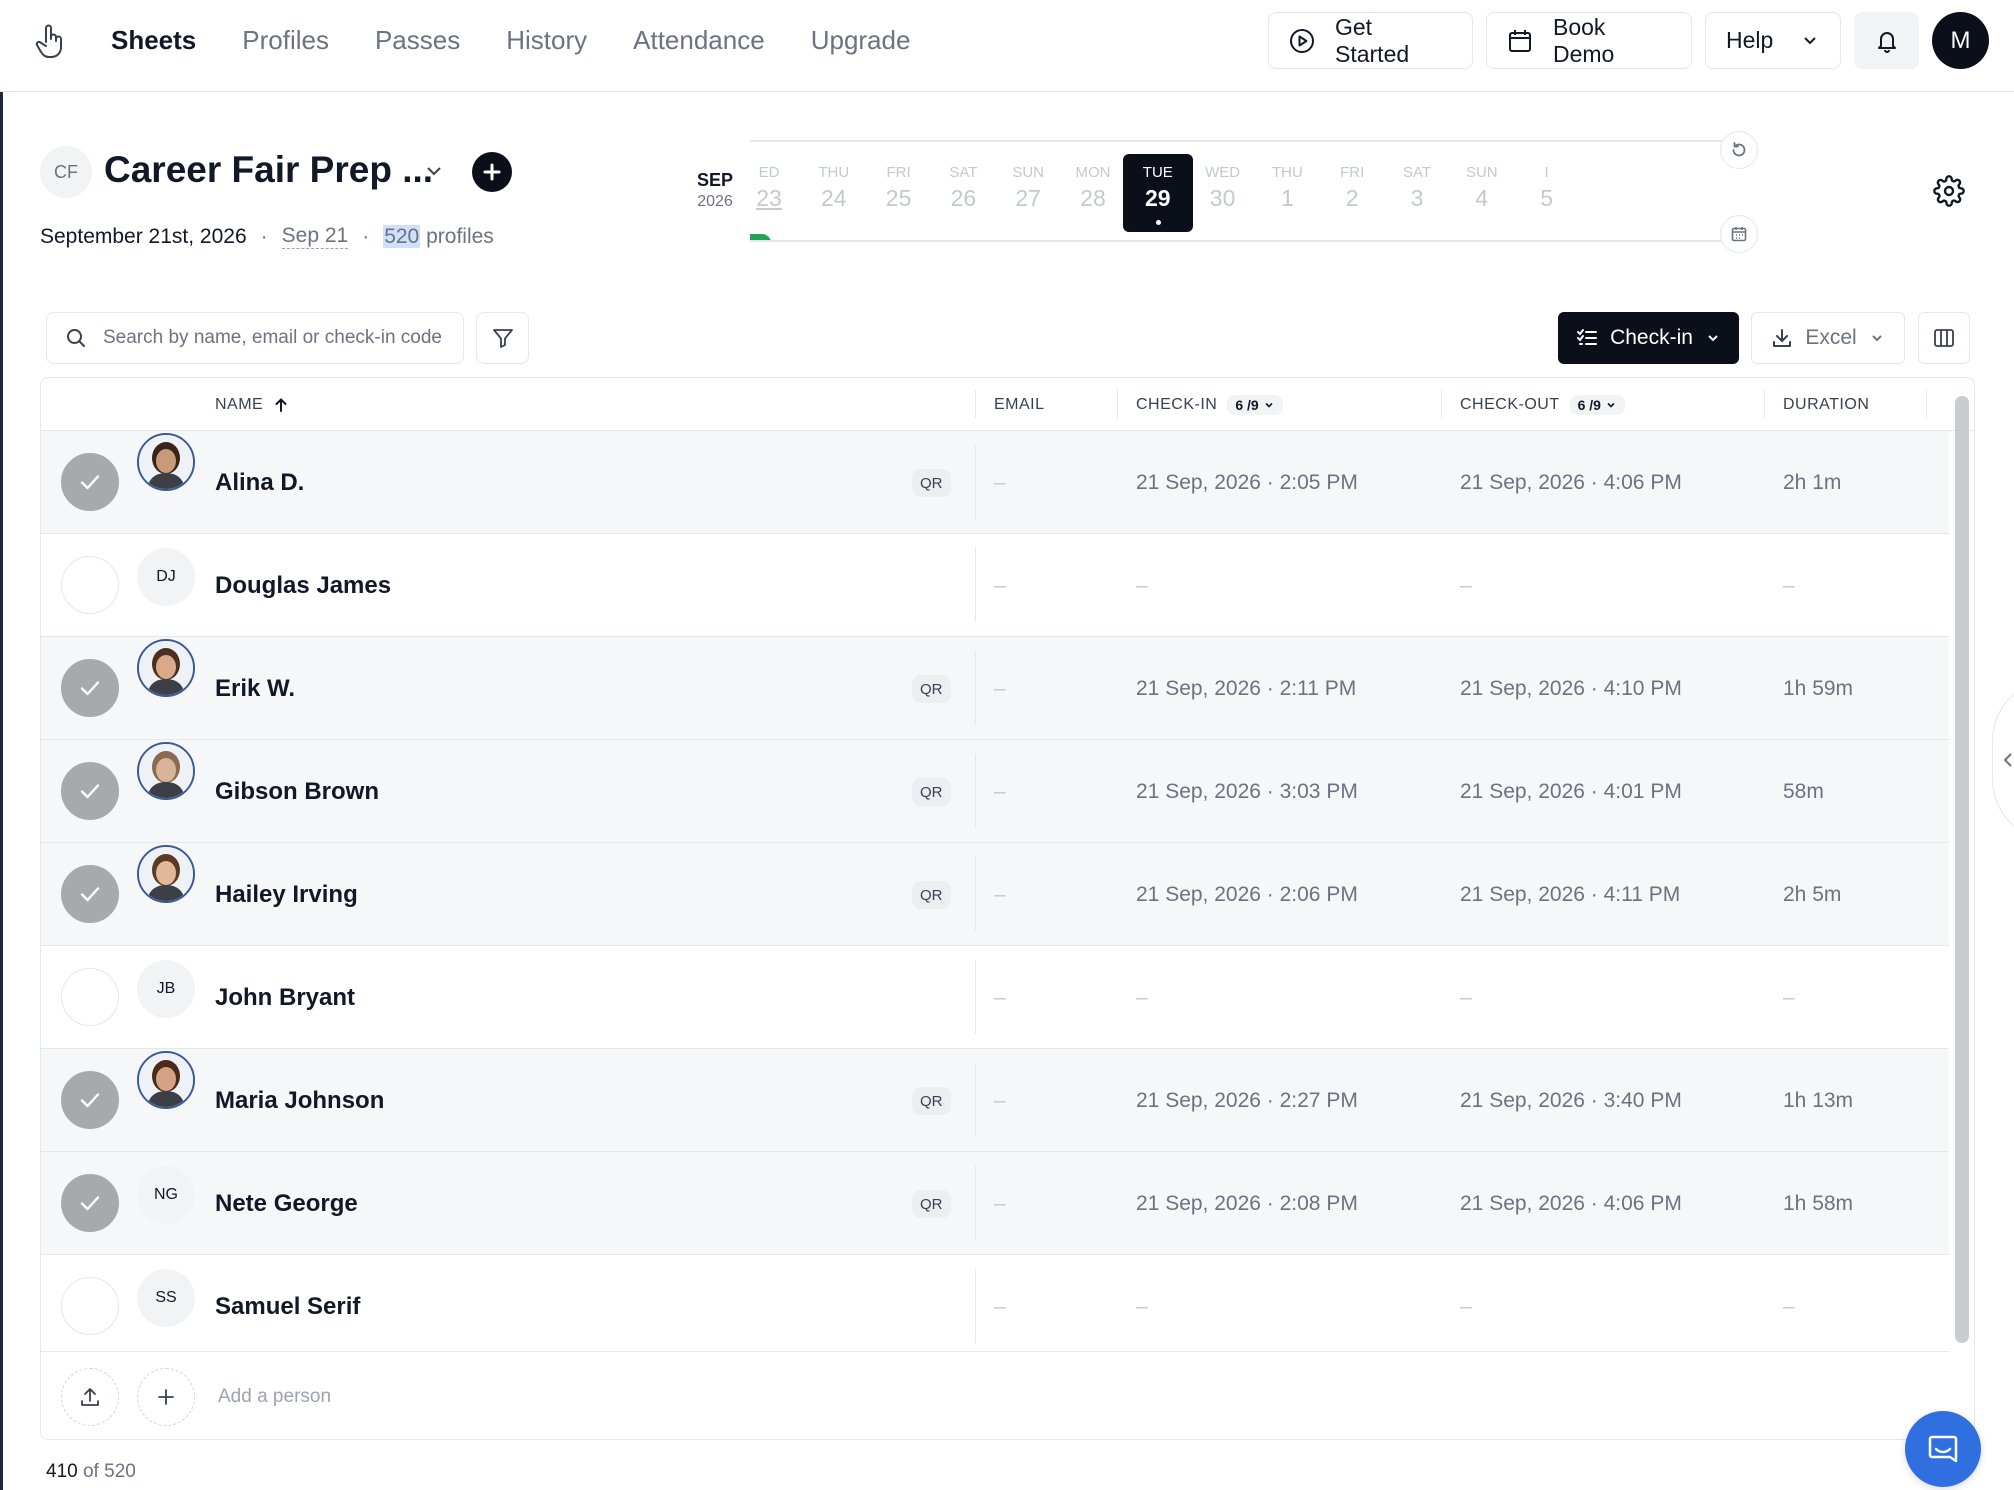 Image resolution: width=2014 pixels, height=1490 pixels. I want to click on gear-icon, so click(1949, 191).